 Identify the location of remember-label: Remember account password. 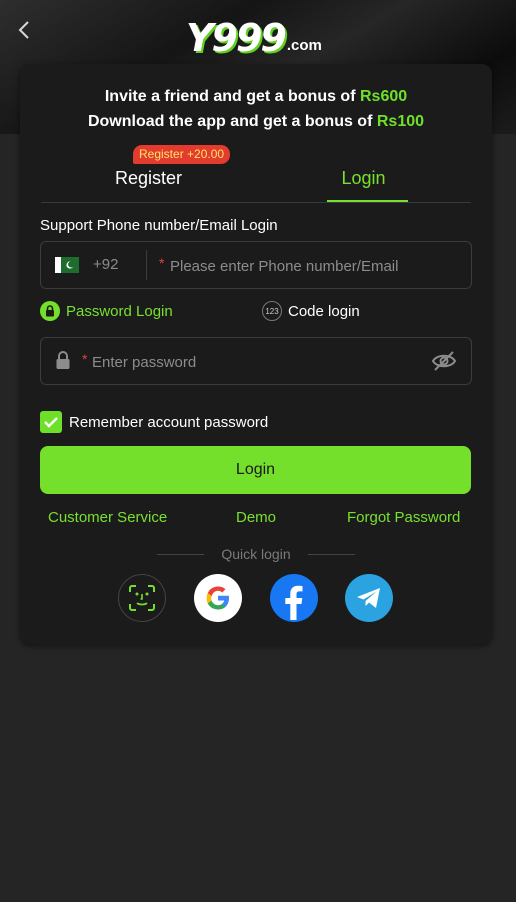
(169, 422).